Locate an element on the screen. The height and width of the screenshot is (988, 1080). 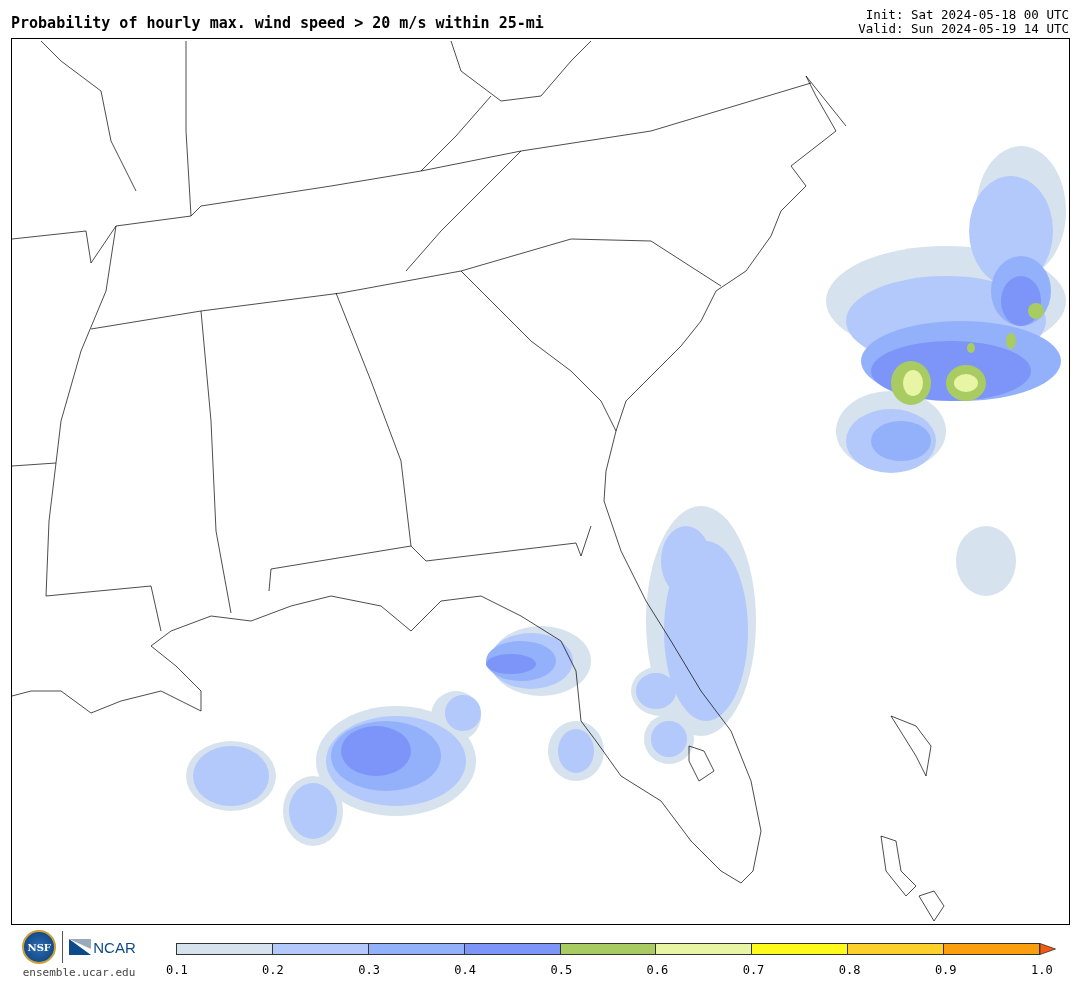
tick-label: 0.6 is located at coordinates (656, 970).